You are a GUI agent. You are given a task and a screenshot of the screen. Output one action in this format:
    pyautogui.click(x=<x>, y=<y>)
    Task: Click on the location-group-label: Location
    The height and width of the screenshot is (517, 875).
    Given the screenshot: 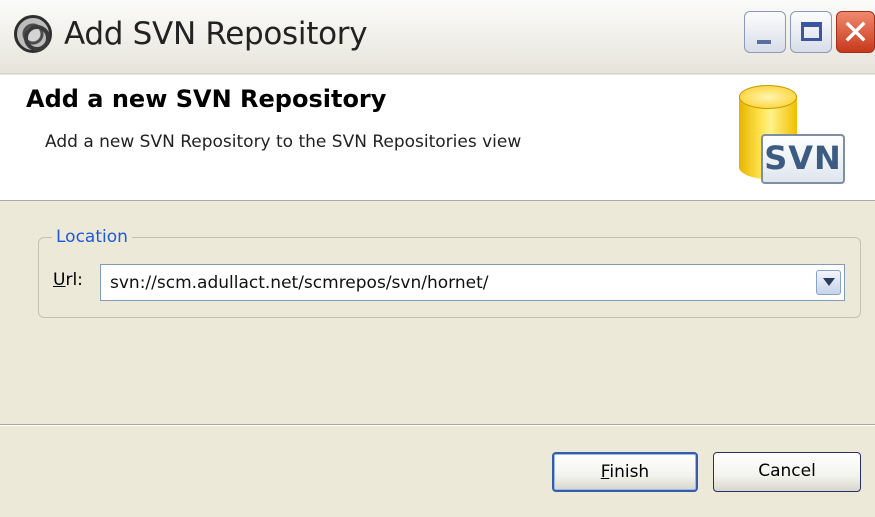 What is the action you would take?
    pyautogui.click(x=92, y=237)
    